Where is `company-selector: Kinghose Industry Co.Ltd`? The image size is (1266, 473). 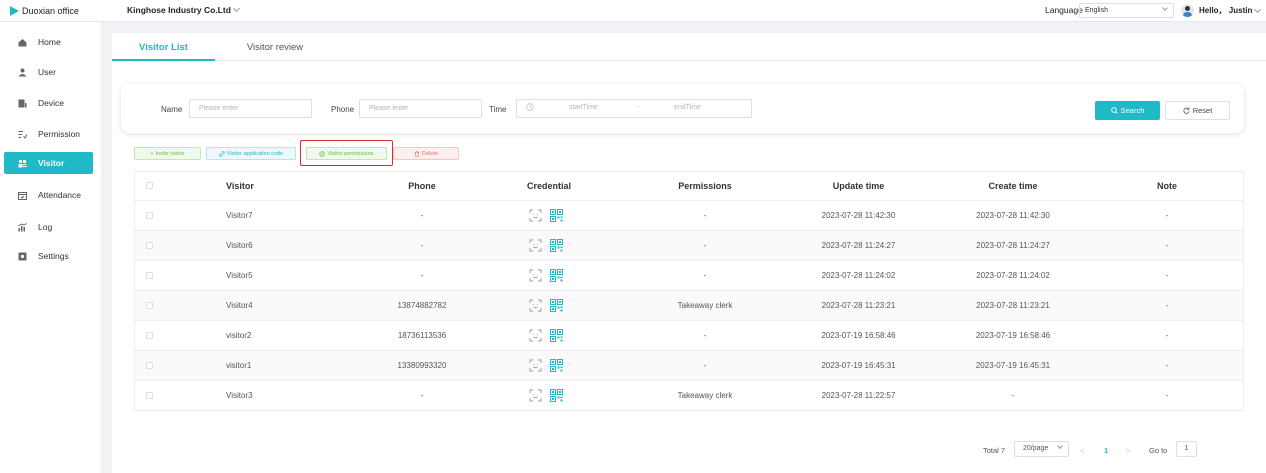 company-selector: Kinghose Industry Co.Ltd is located at coordinates (183, 9).